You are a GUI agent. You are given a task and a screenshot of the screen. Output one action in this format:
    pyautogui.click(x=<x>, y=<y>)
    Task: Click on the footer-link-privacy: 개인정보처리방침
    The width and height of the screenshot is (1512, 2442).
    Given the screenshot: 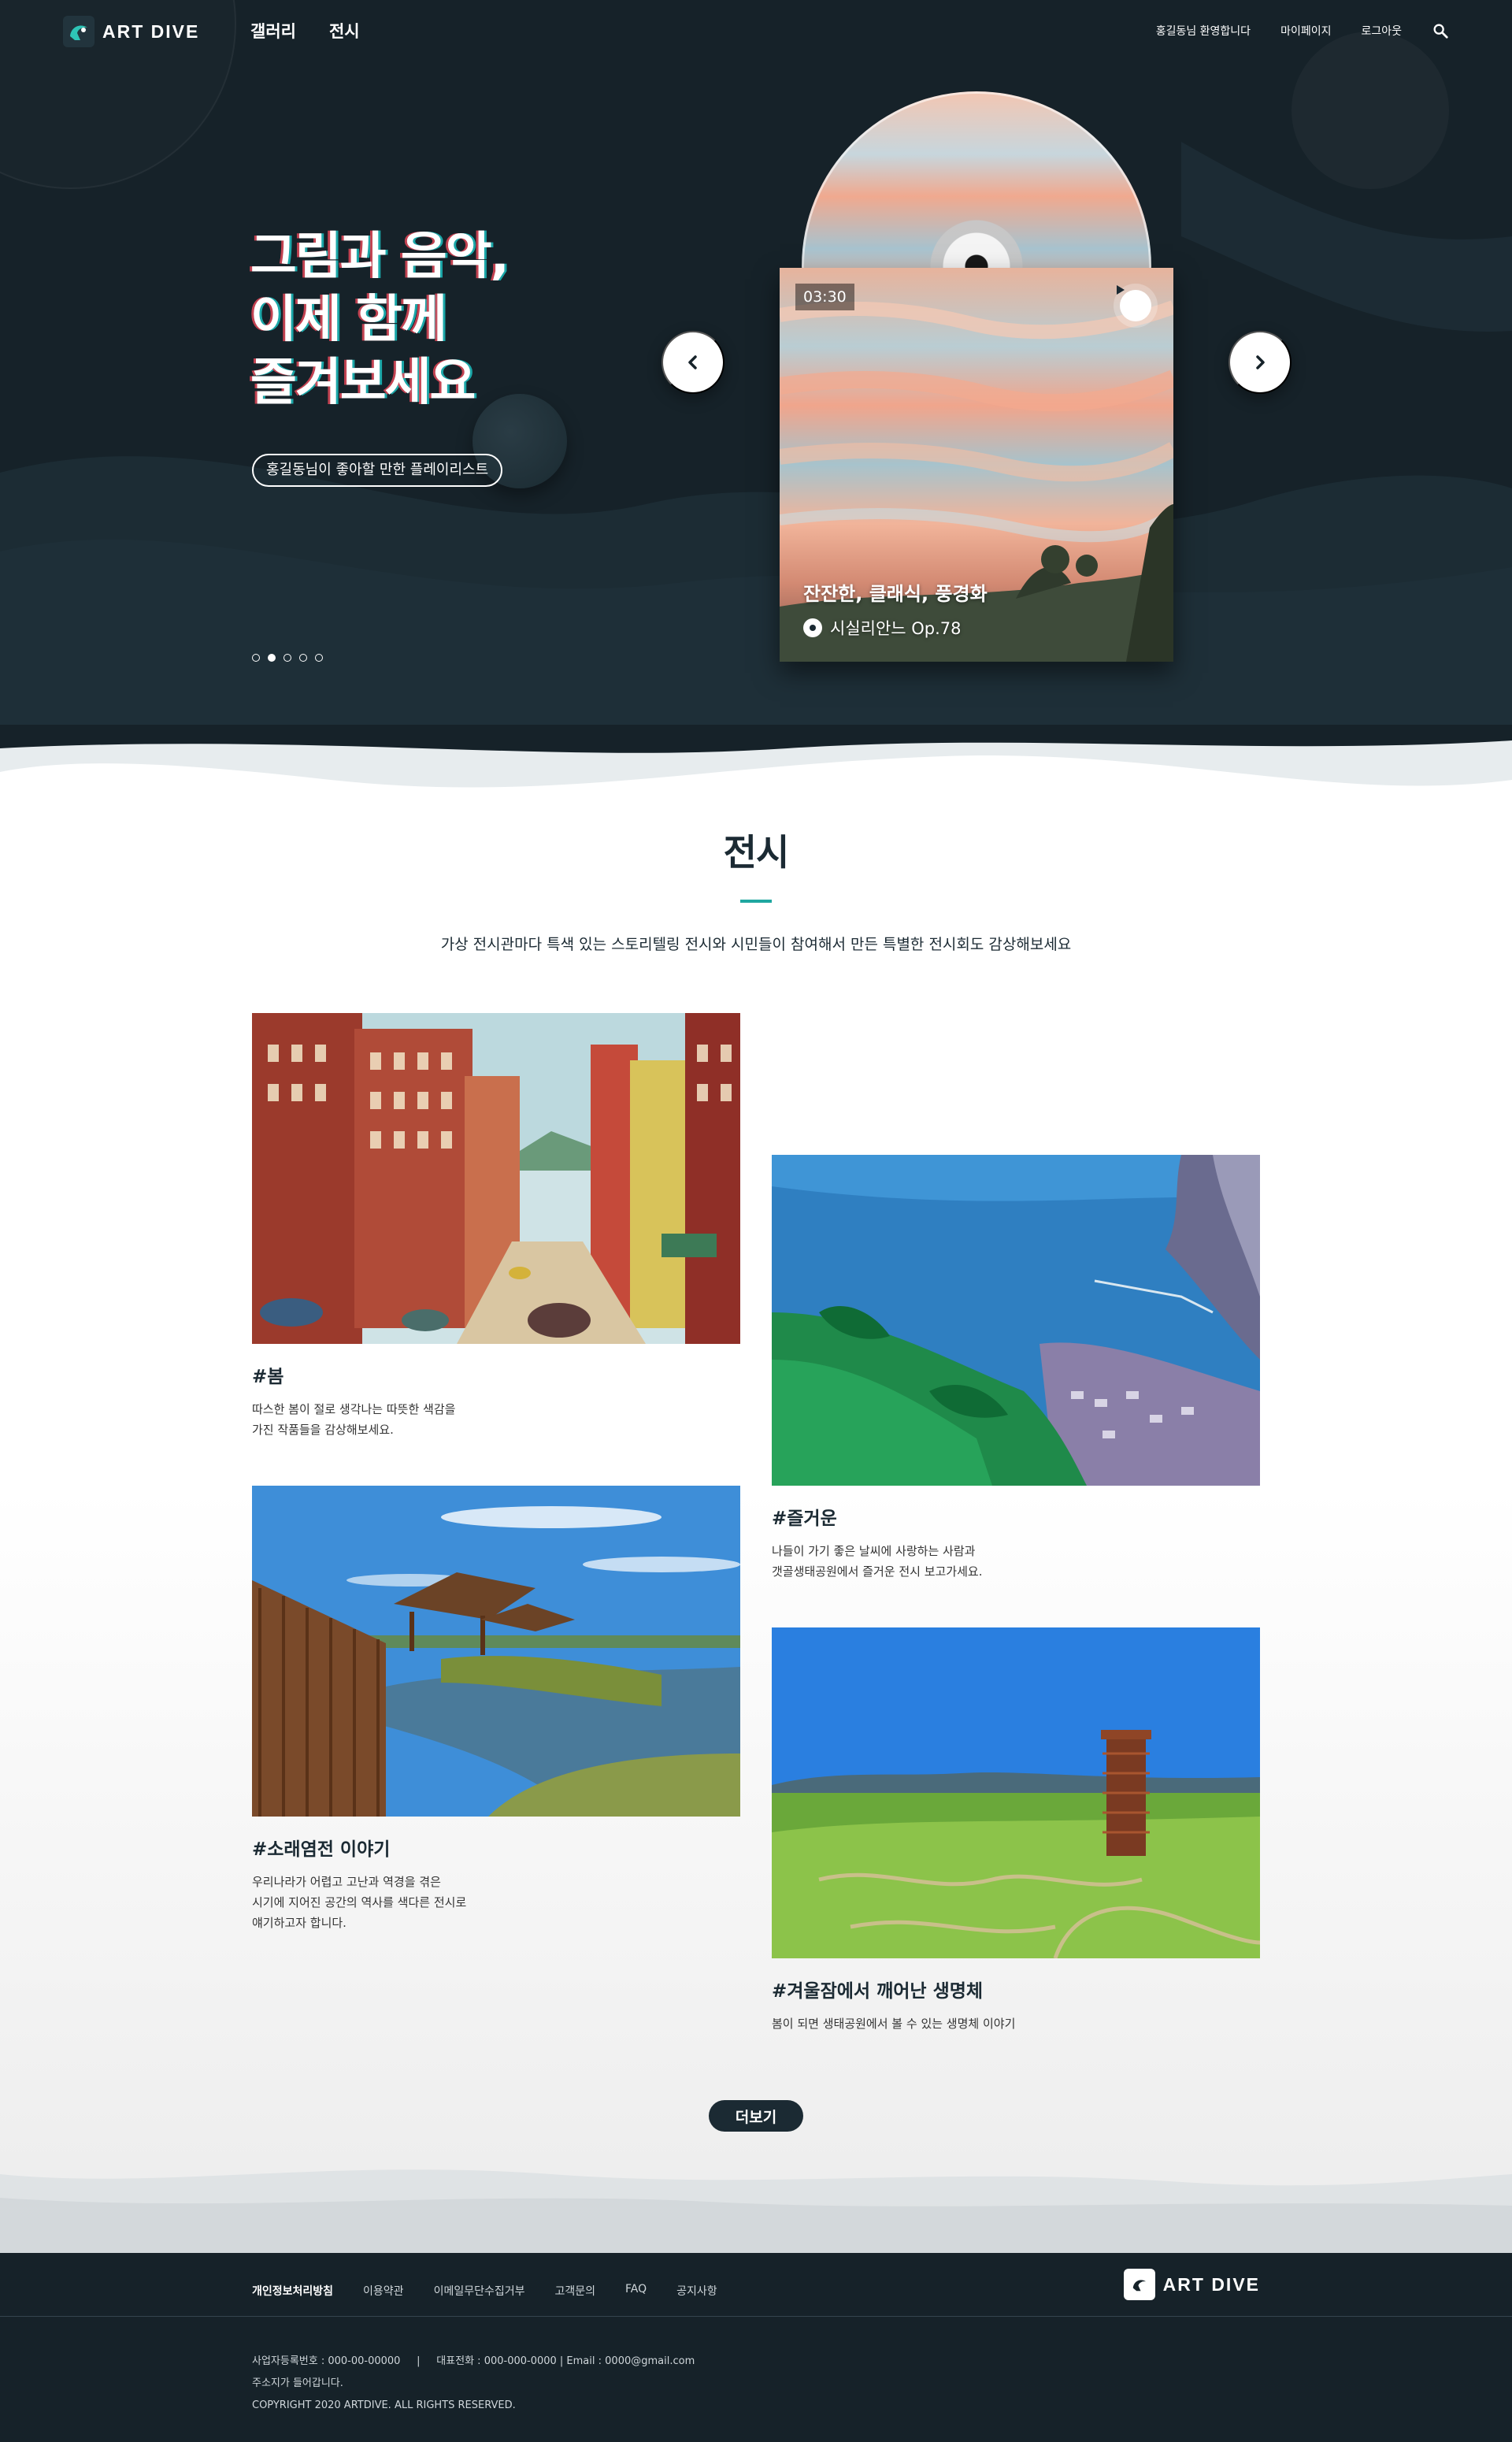 What is the action you would take?
    pyautogui.click(x=292, y=2291)
    